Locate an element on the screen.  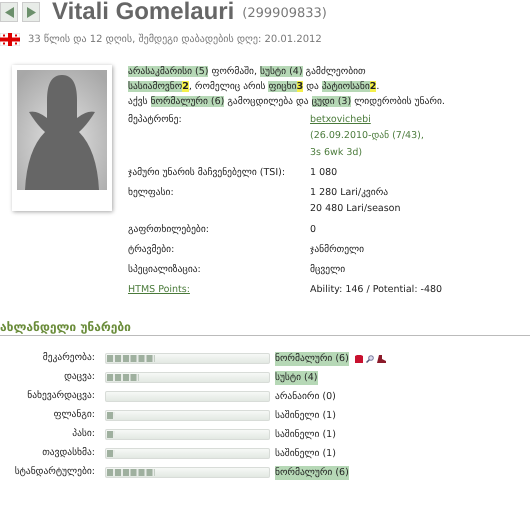
detail-value: 3s 6wk 3d) is located at coordinates (337, 153).